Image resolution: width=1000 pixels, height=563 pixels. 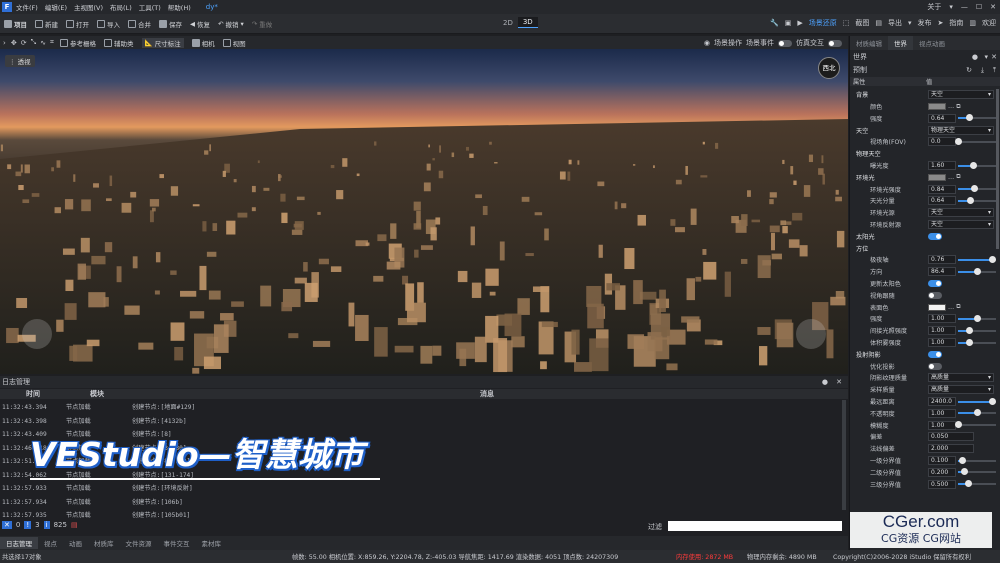 I want to click on clear-log-icon: ▤, so click(x=74, y=525).